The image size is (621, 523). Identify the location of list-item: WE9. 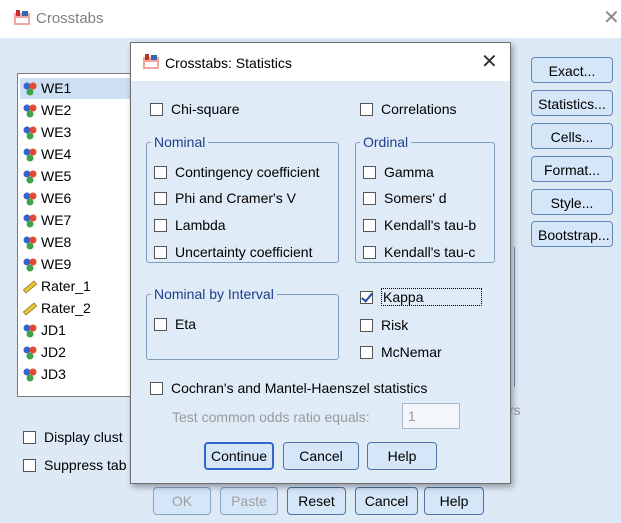
(46, 264).